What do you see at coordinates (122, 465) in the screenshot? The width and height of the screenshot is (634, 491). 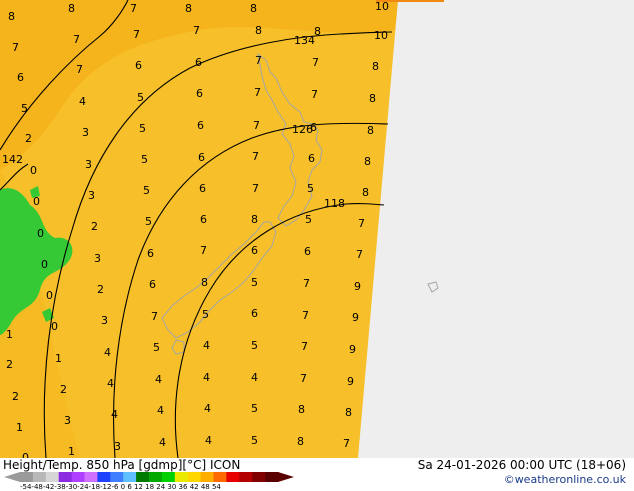 I see `map-title: Height/Temp. 850 hPa [gdmp][°C] ICON` at bounding box center [122, 465].